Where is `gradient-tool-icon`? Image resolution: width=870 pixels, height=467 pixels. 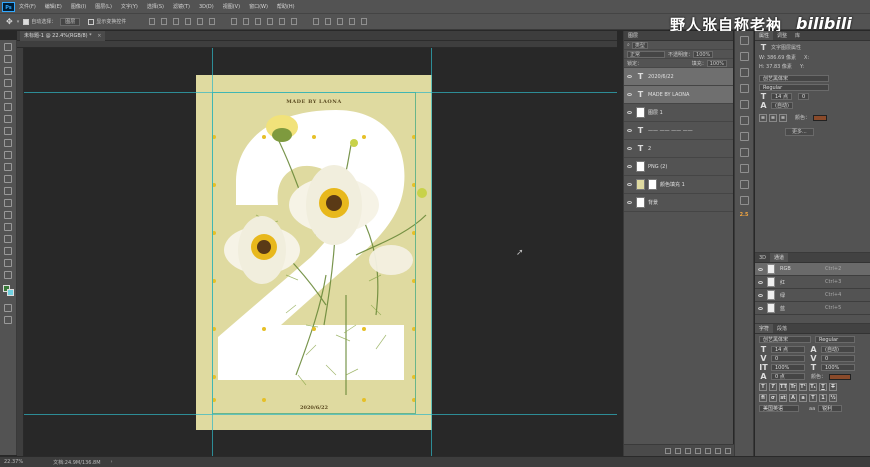
gradient-tool-icon is located at coordinates (8, 179).